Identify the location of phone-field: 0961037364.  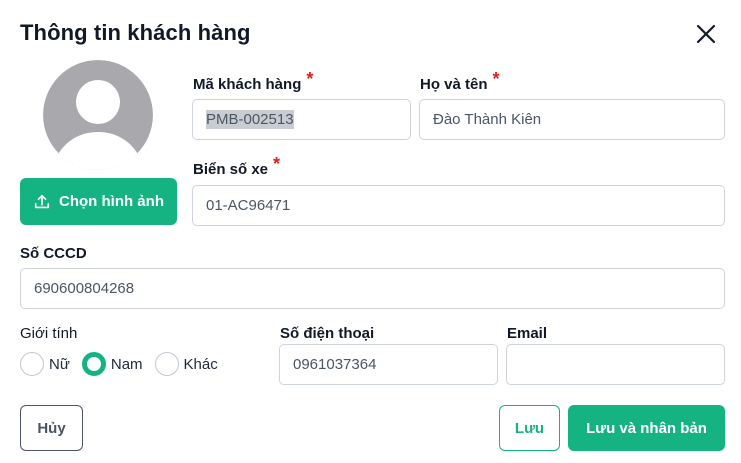
(388, 364).